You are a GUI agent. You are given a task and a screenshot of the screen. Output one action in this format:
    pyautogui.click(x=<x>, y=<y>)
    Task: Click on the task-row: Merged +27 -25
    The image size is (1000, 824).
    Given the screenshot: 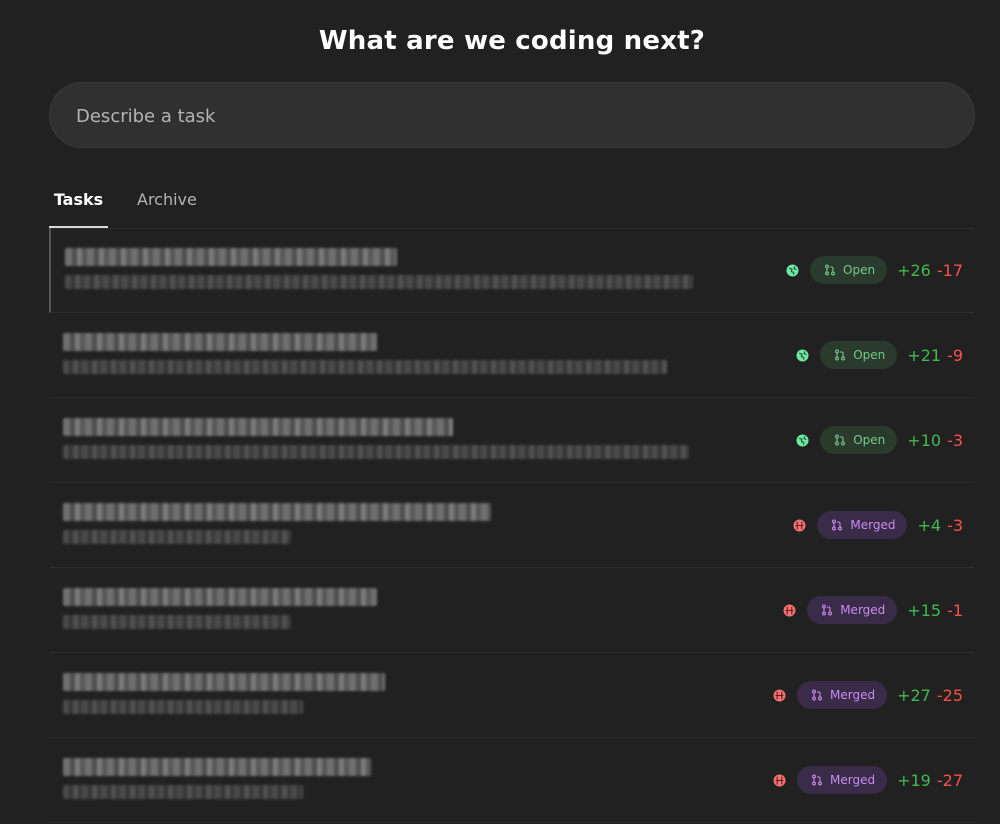 What is the action you would take?
    pyautogui.click(x=512, y=695)
    